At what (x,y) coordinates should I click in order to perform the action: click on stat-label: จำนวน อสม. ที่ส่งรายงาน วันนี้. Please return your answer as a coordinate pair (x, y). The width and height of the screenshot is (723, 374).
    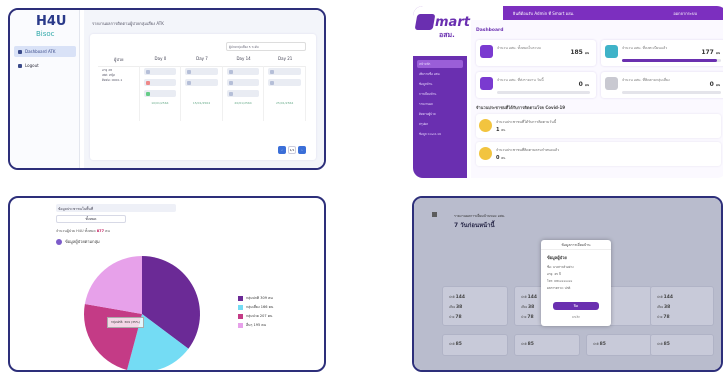
    Looking at the image, I should click on (520, 80).